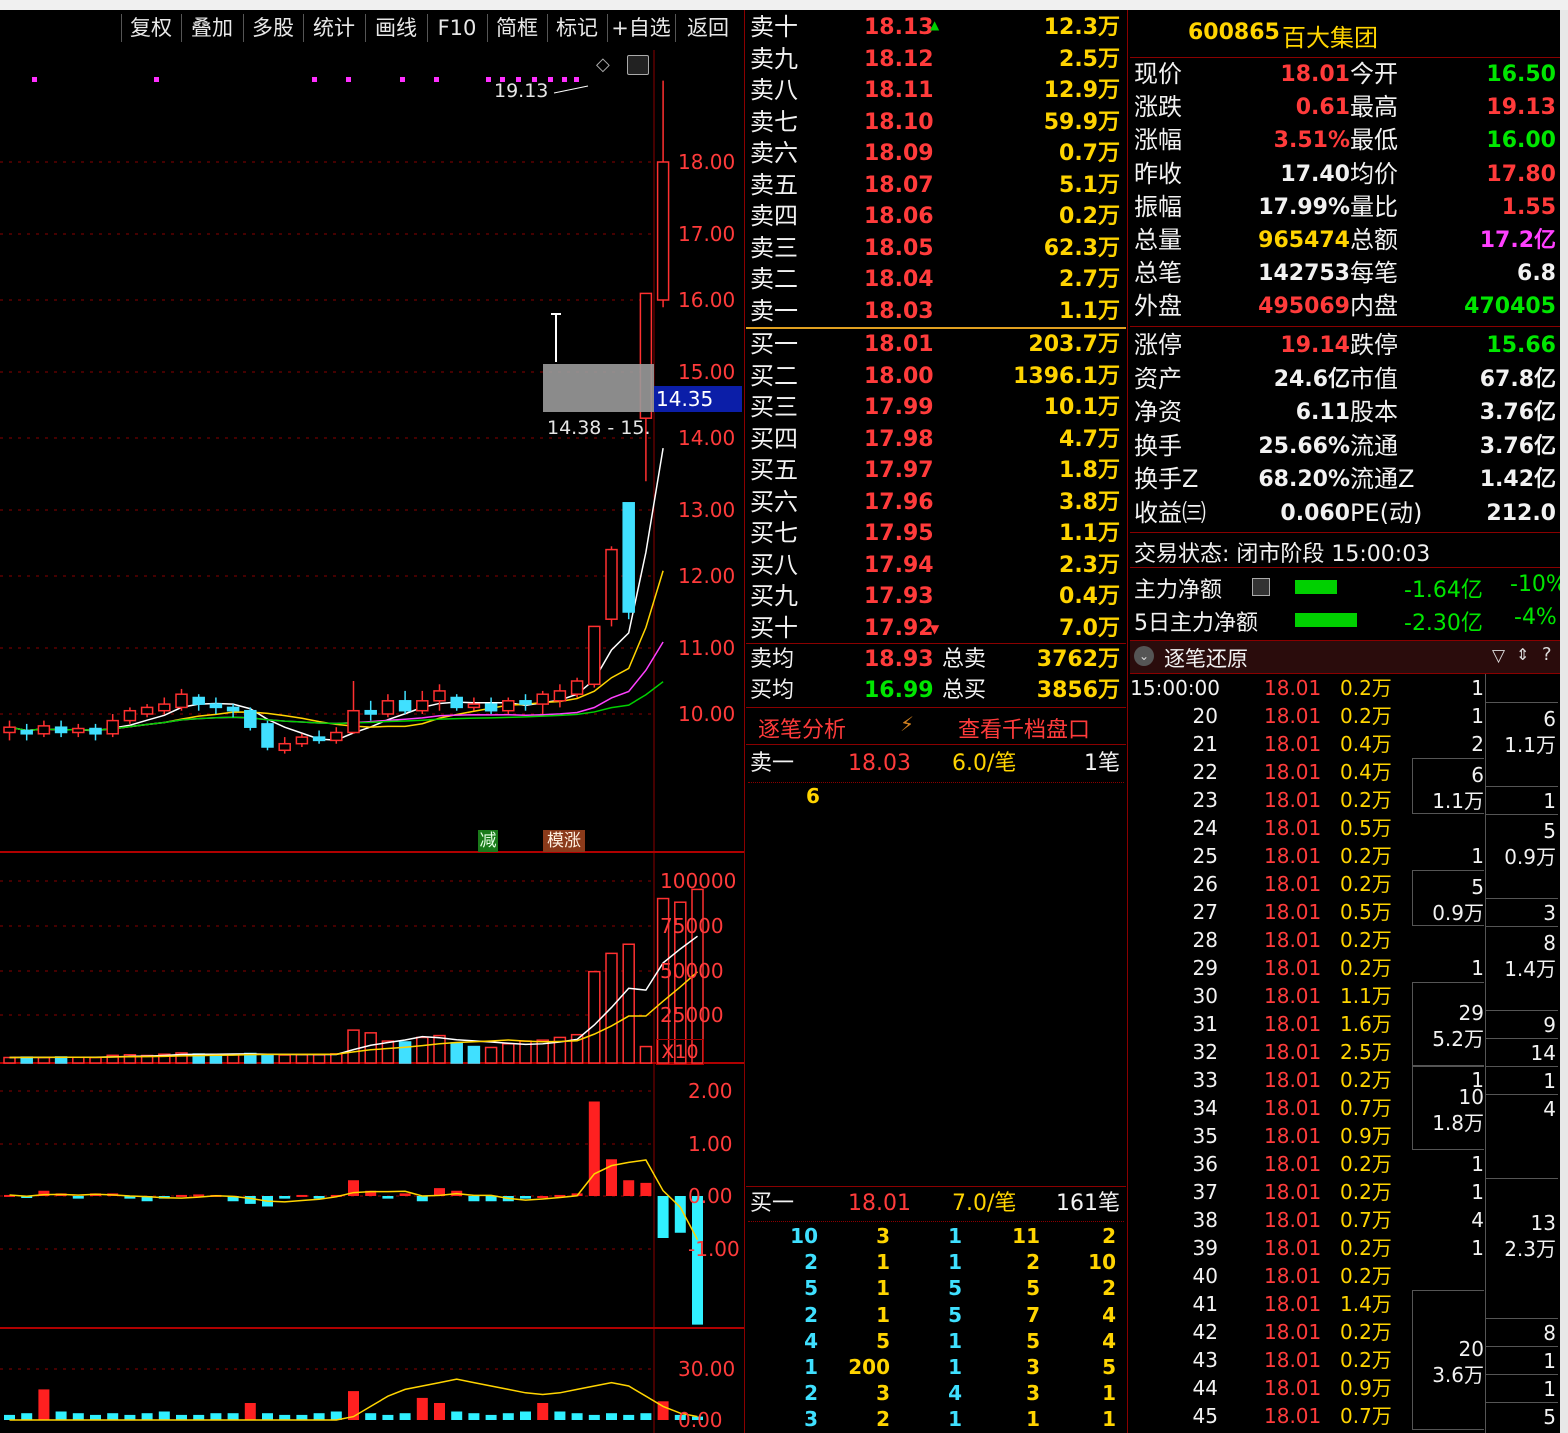 This screenshot has width=1568, height=1433. I want to click on volume-bar, so click(508, 1053).